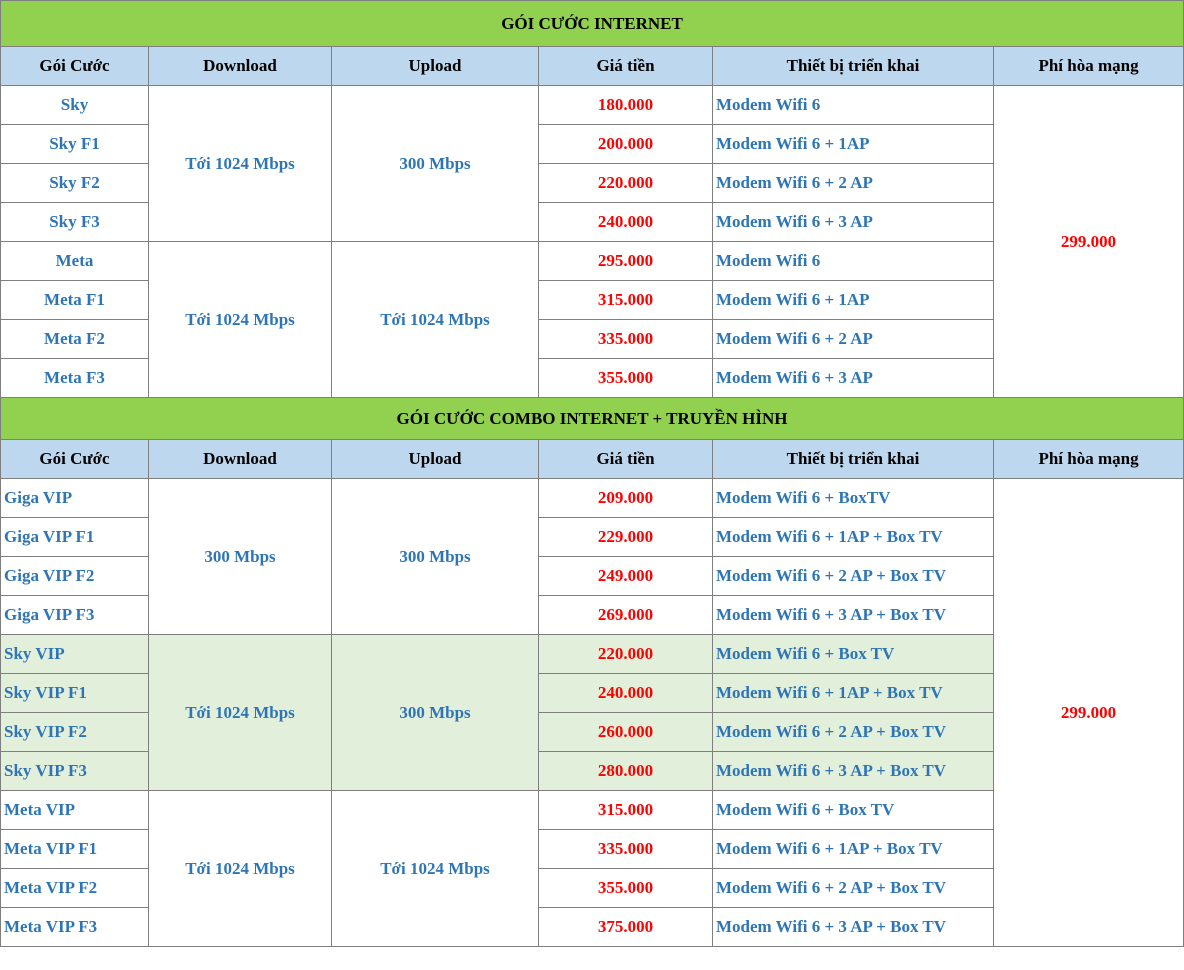  What do you see at coordinates (74, 300) in the screenshot?
I see `package-name: Meta F1` at bounding box center [74, 300].